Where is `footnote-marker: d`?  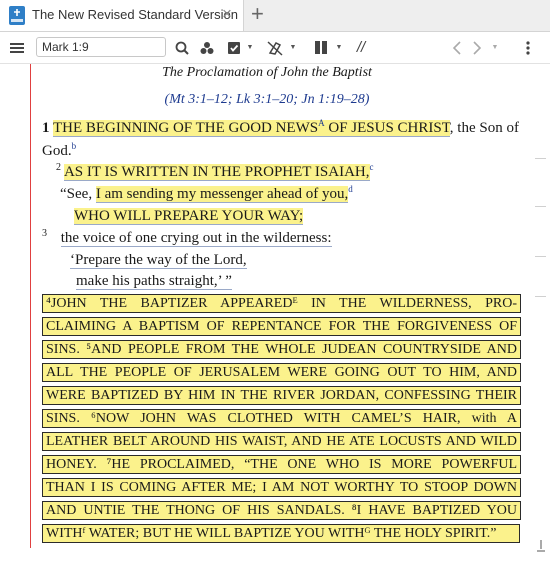 footnote-marker: d is located at coordinates (350, 189).